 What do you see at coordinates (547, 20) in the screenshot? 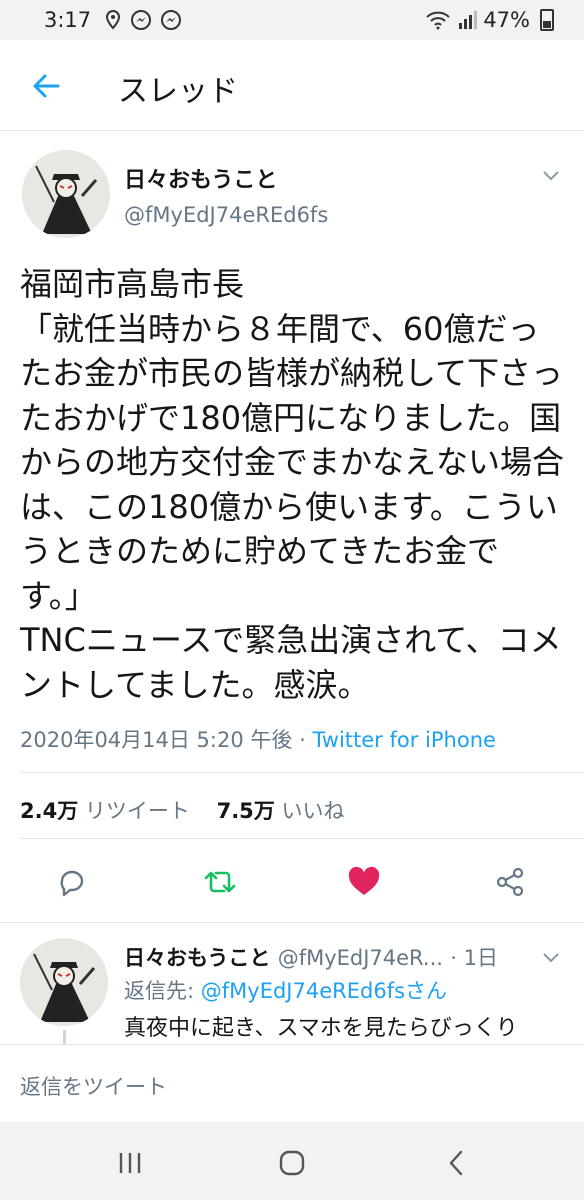
I see `battery-icon` at bounding box center [547, 20].